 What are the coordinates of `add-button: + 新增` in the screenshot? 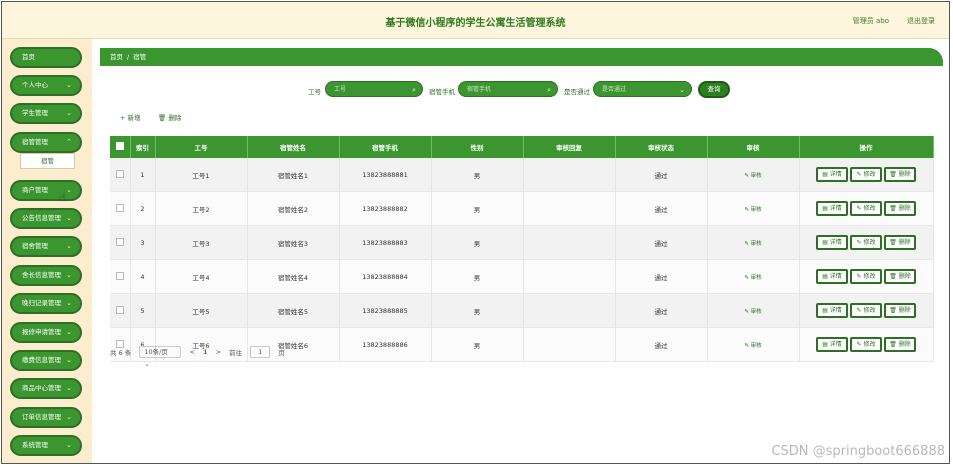 It's located at (130, 117).